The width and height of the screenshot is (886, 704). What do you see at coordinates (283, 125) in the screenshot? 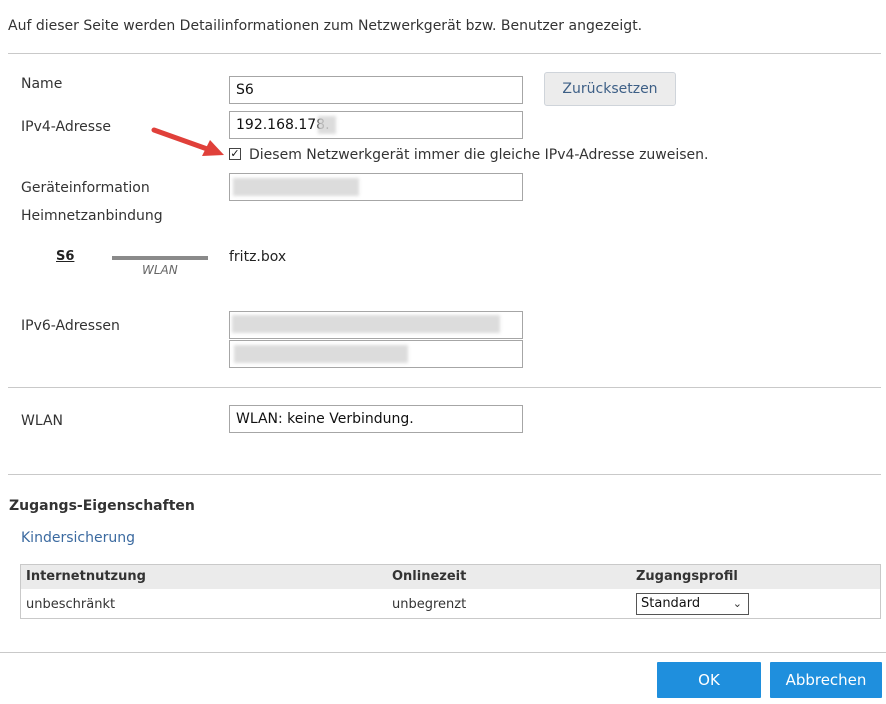
I see `ipv4-value: 192.168.178.` at bounding box center [283, 125].